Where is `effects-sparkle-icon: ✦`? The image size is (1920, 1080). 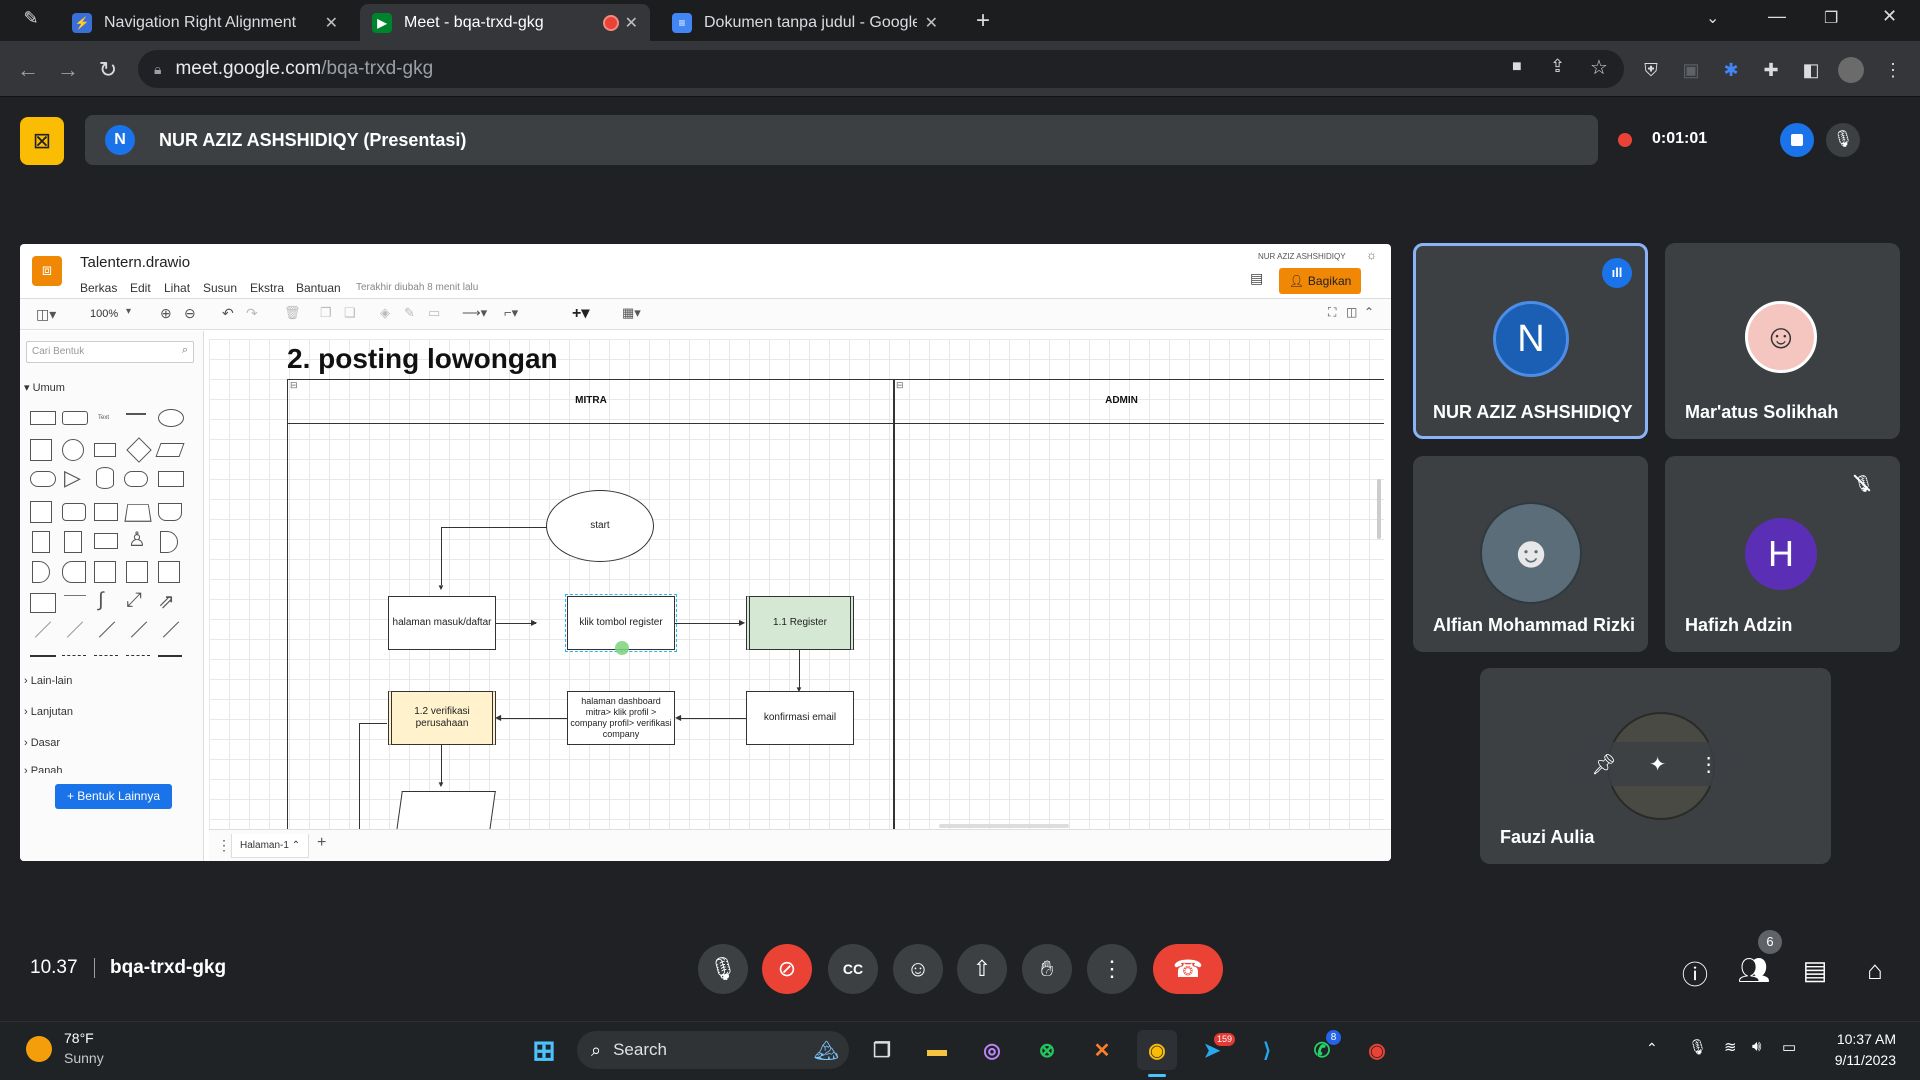 effects-sparkle-icon: ✦ is located at coordinates (1657, 764).